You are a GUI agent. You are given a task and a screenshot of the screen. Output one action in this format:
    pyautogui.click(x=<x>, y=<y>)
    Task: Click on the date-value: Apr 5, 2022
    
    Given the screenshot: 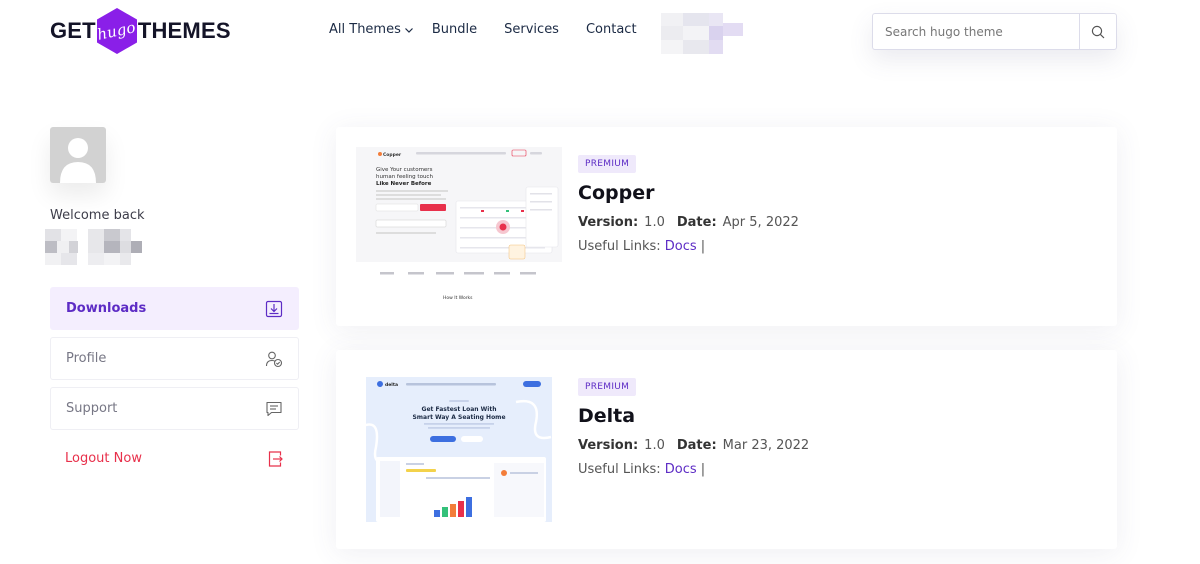 What is the action you would take?
    pyautogui.click(x=760, y=222)
    